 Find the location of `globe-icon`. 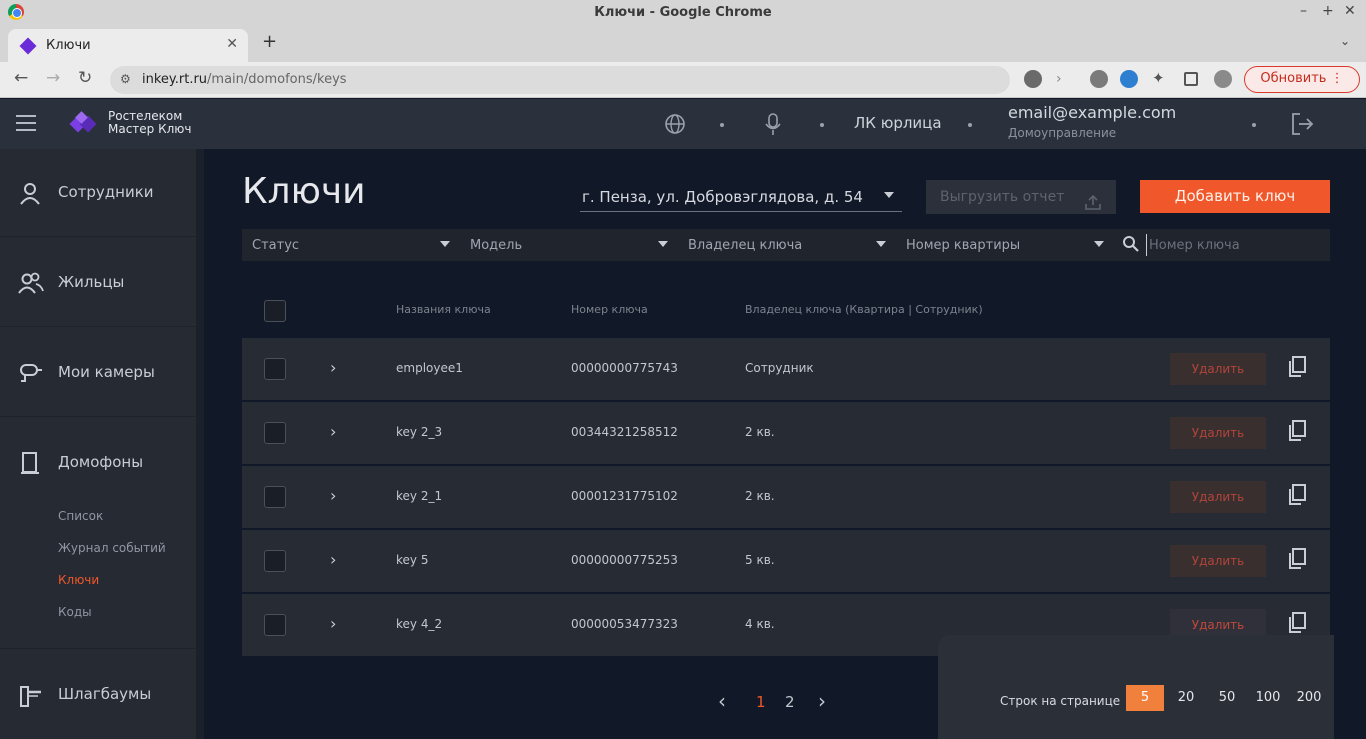

globe-icon is located at coordinates (675, 126).